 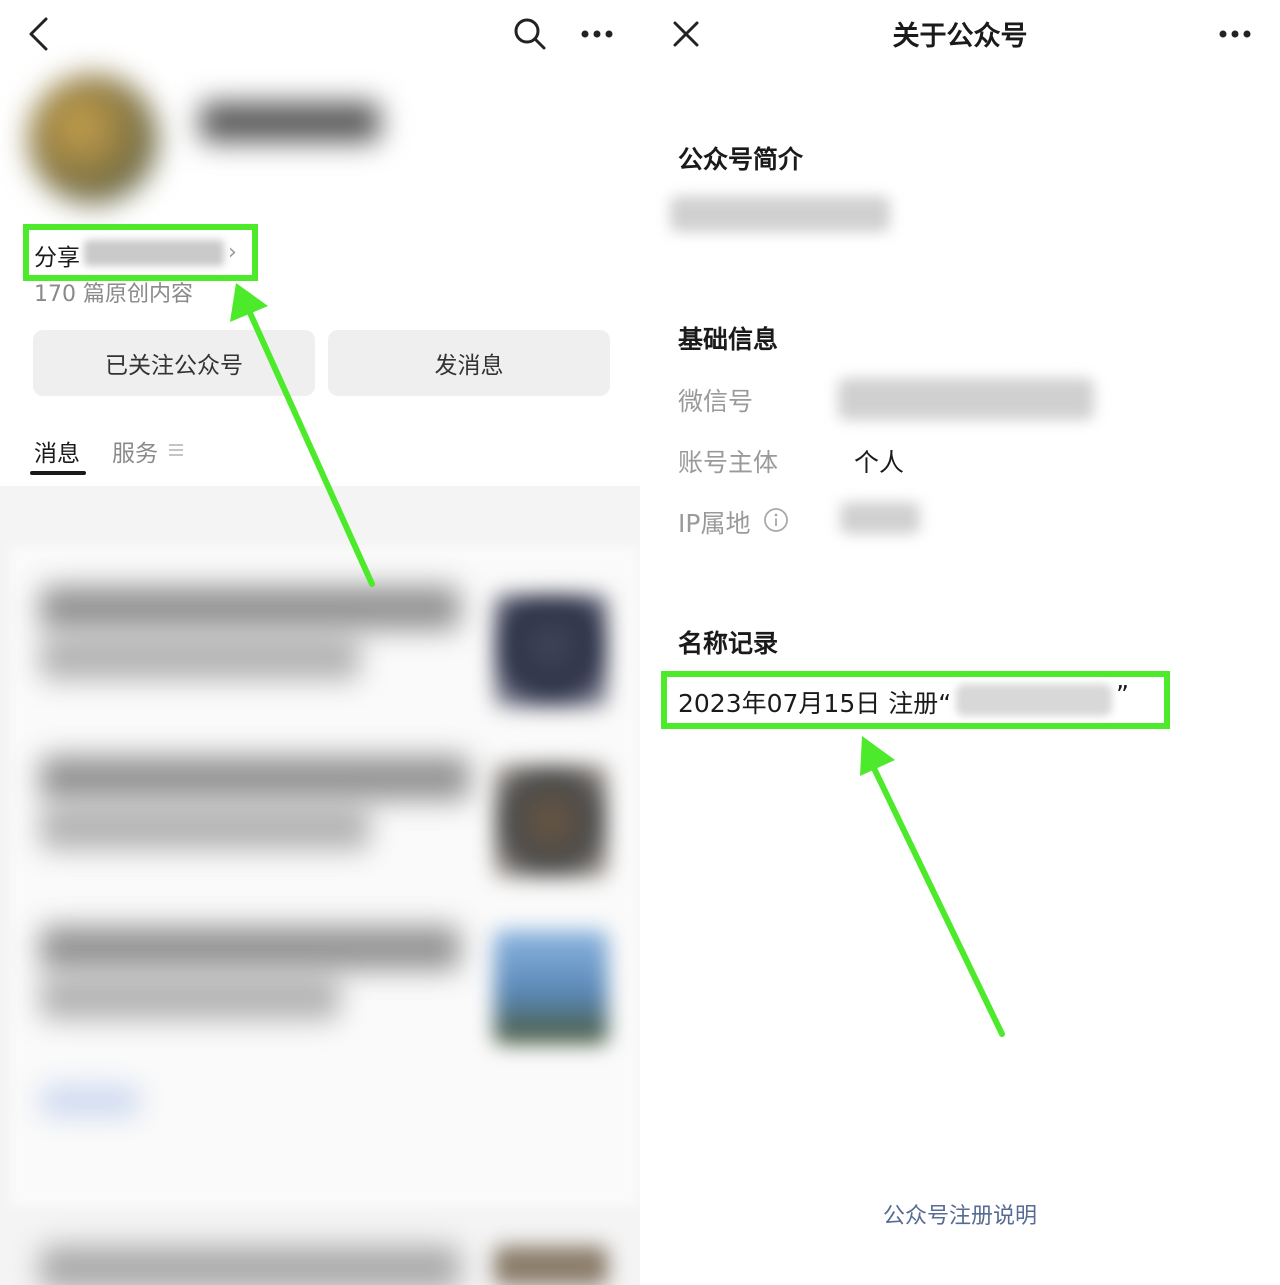 I want to click on registration-notes-link: 公众号注册说明, so click(x=960, y=1214).